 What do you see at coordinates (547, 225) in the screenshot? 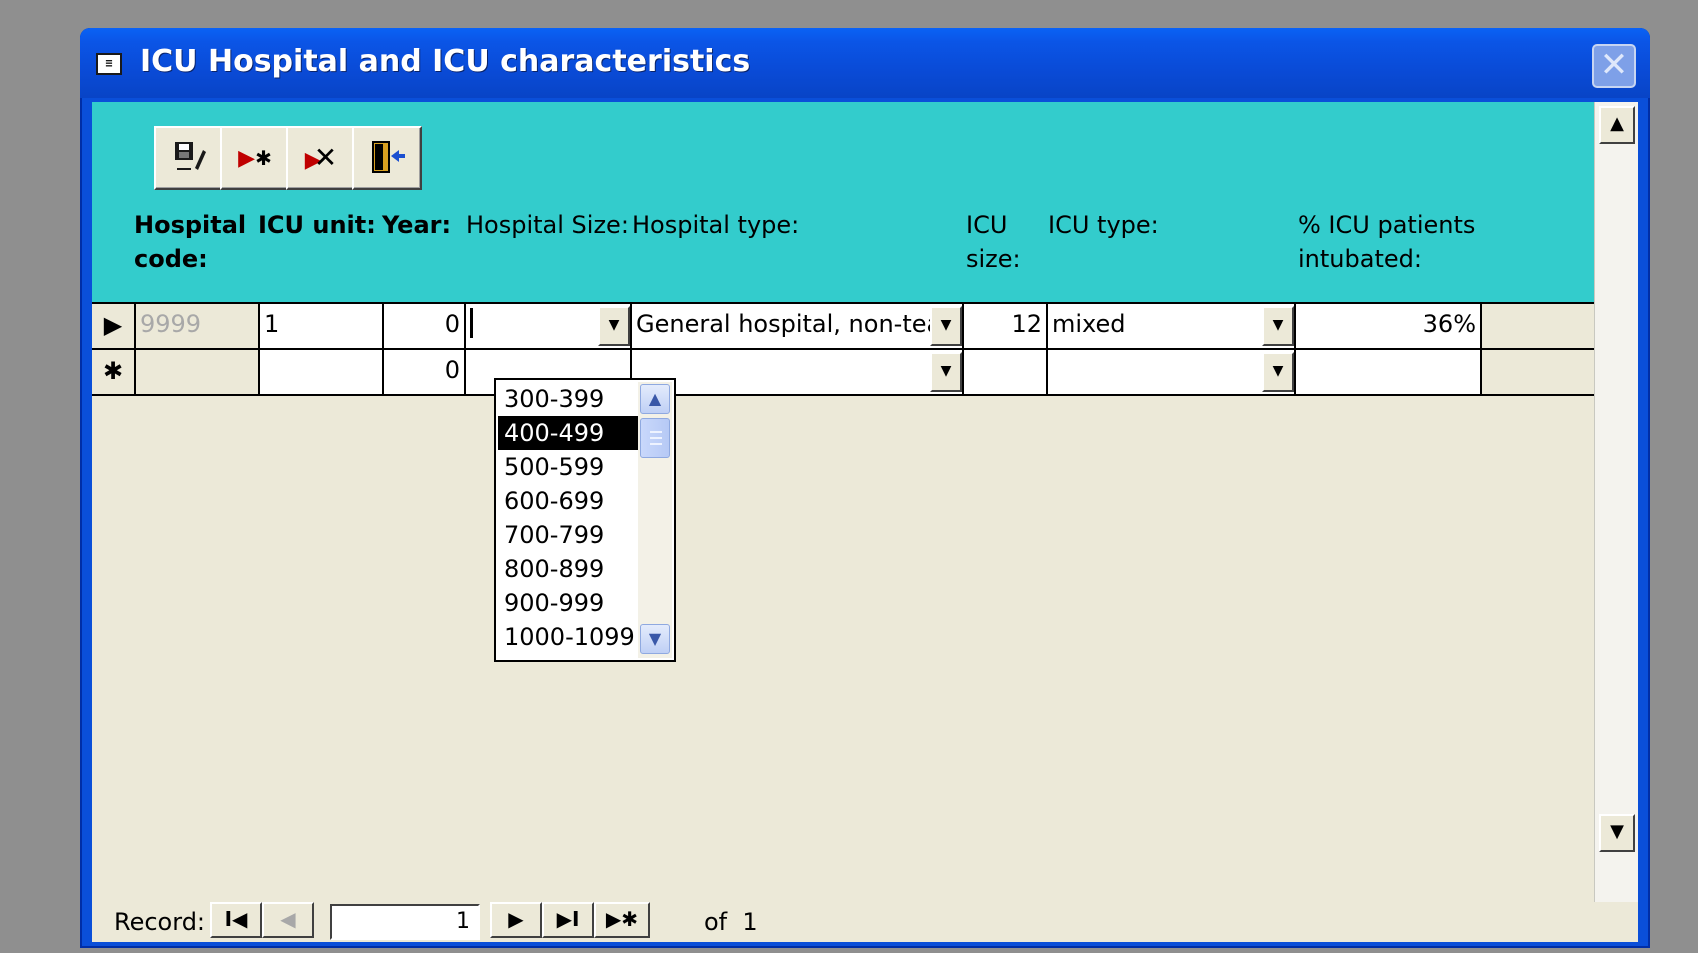
I see `column-hospital-size: Hospital Size:` at bounding box center [547, 225].